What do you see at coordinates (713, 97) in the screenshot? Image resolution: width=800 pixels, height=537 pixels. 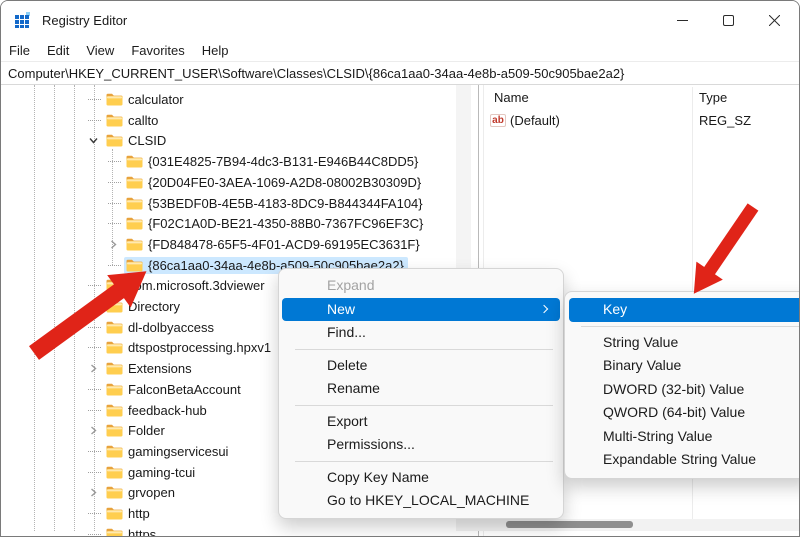 I see `column-header-type: Type` at bounding box center [713, 97].